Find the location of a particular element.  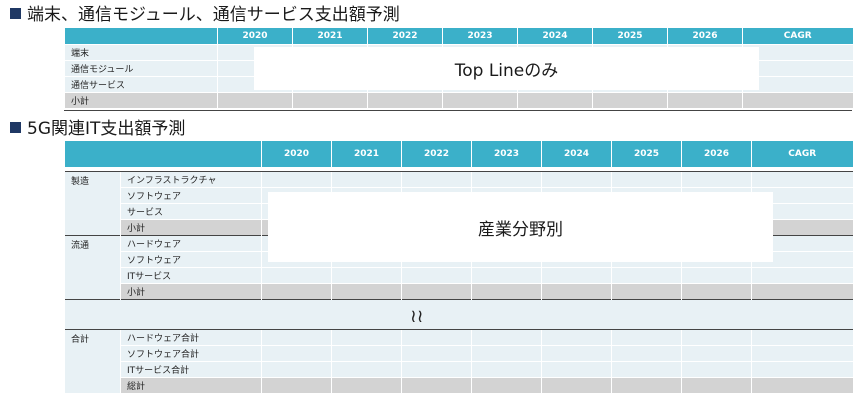

row-label: インフラストラクチャ is located at coordinates (191, 178).